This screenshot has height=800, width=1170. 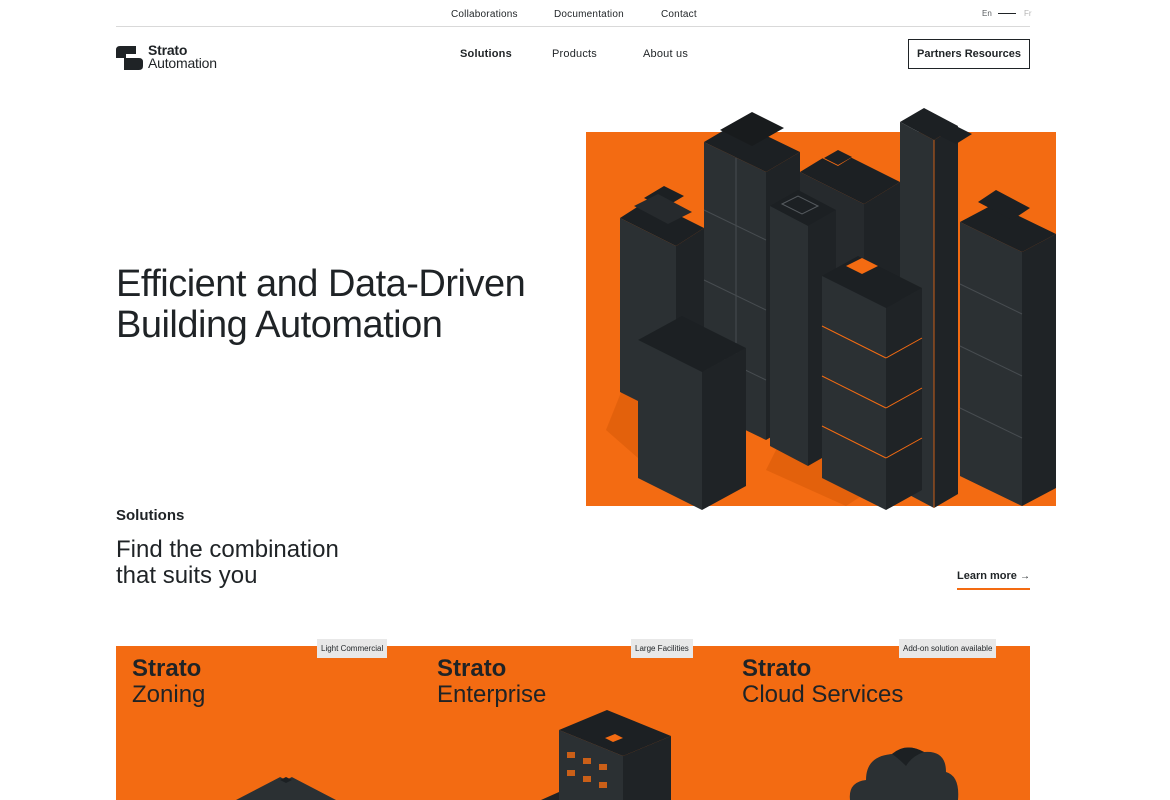 What do you see at coordinates (321, 284) in the screenshot?
I see `hero-title-line-1: Efficient and Data-Driven` at bounding box center [321, 284].